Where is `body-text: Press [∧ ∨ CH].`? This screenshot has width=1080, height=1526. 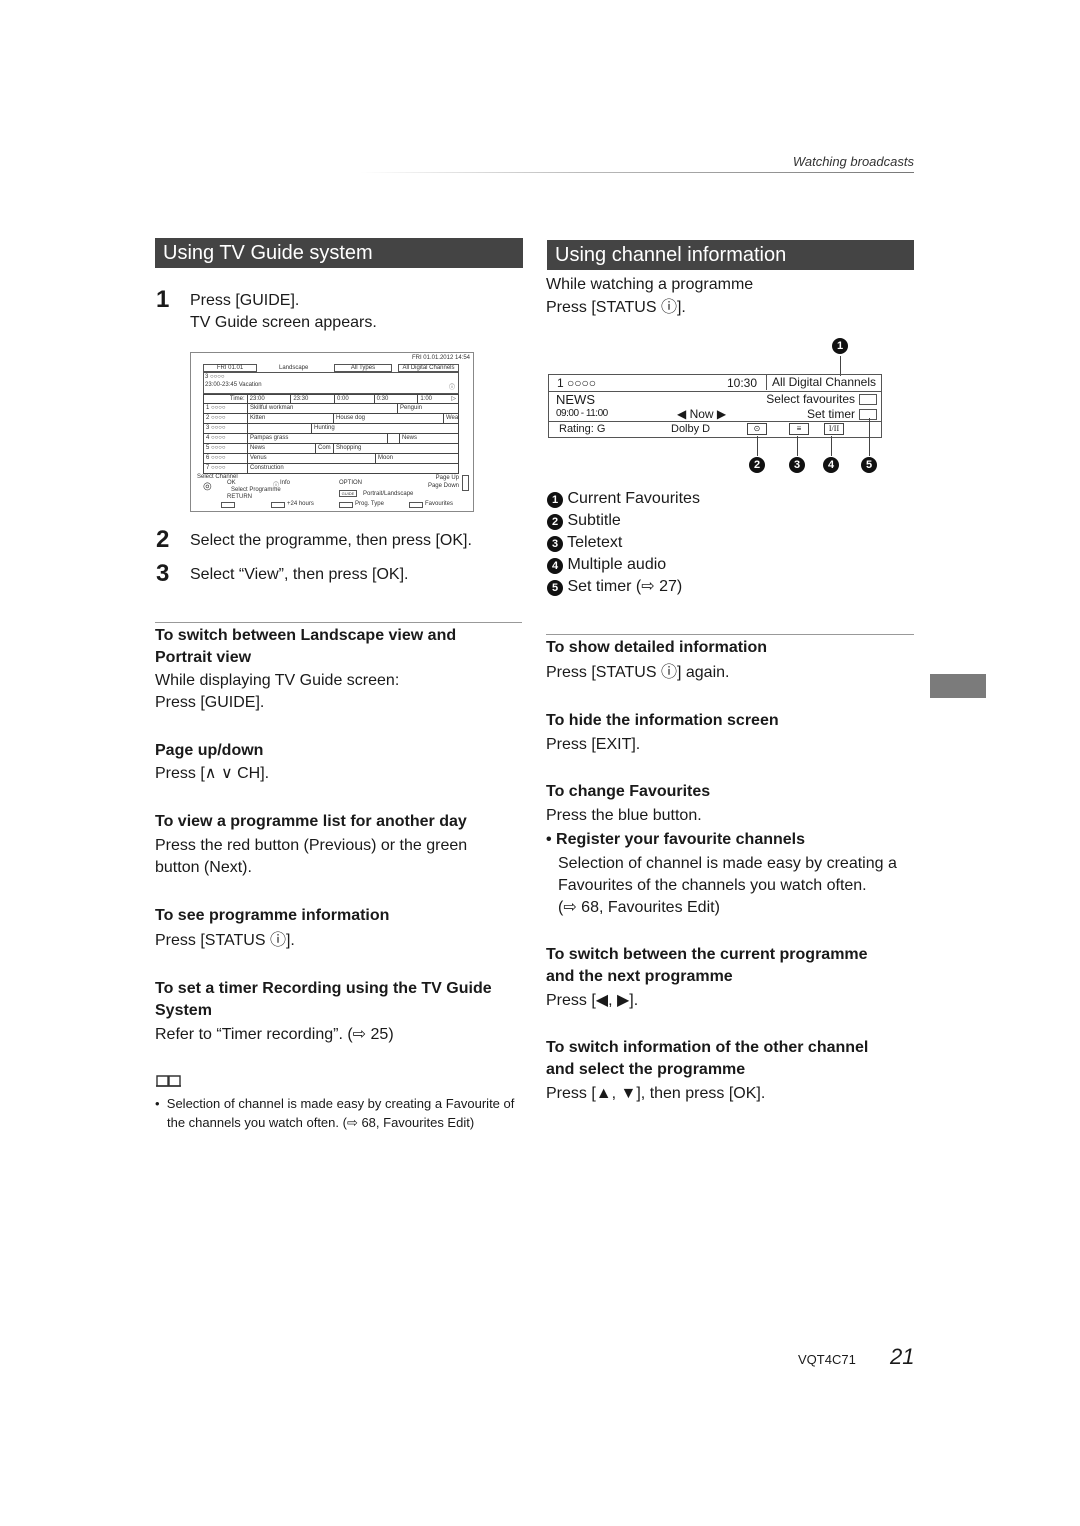 body-text: Press [∧ ∨ CH]. is located at coordinates (212, 773).